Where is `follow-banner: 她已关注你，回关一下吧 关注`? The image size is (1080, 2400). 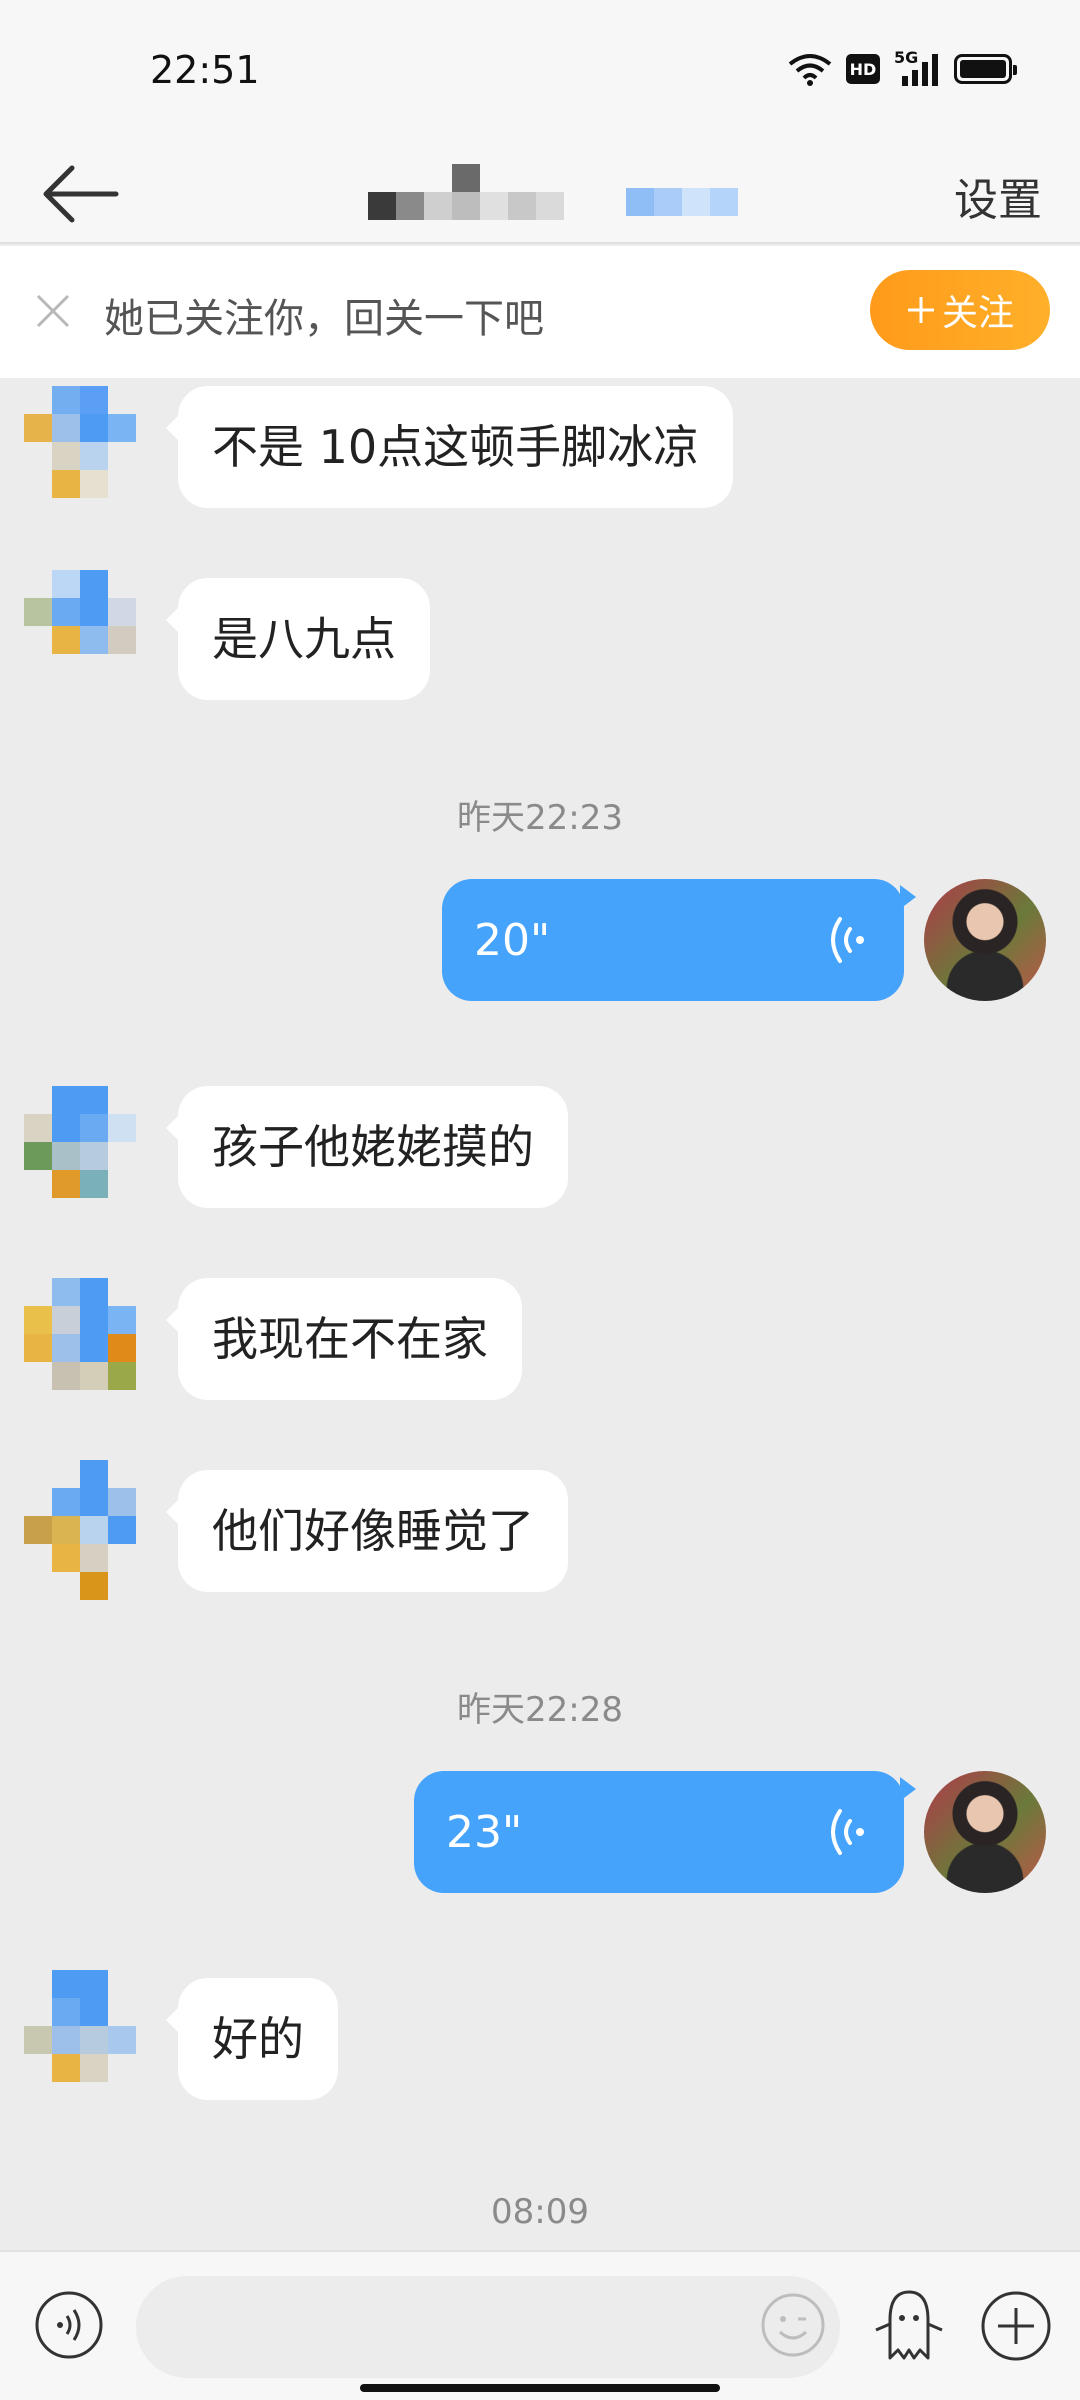
follow-banner: 她已关注你，回关一下吧 关注 is located at coordinates (540, 312).